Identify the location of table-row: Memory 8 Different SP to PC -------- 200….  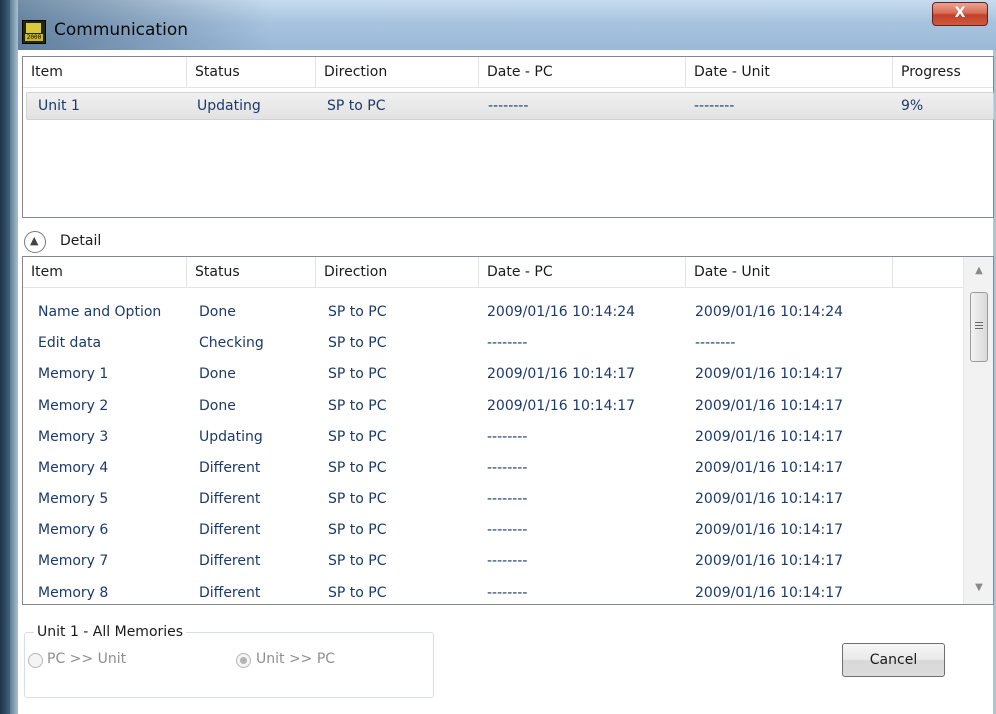
(493, 591).